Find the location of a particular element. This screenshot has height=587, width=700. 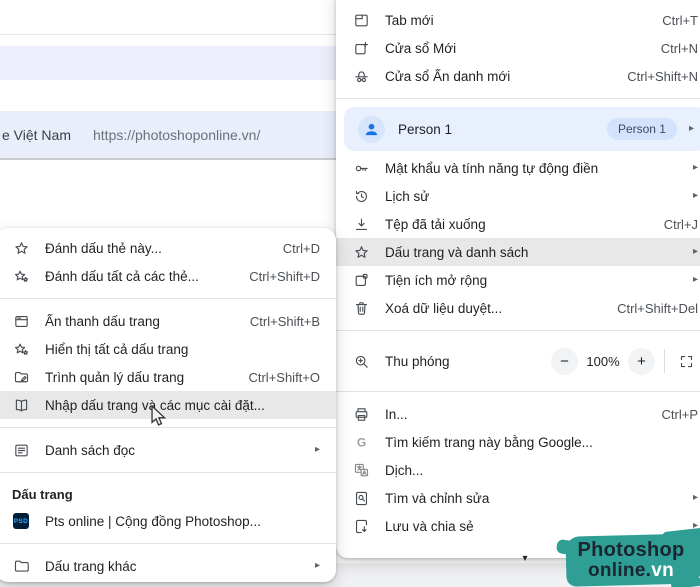

shortcut-label: Ctrl+Shift+O is located at coordinates (284, 377).